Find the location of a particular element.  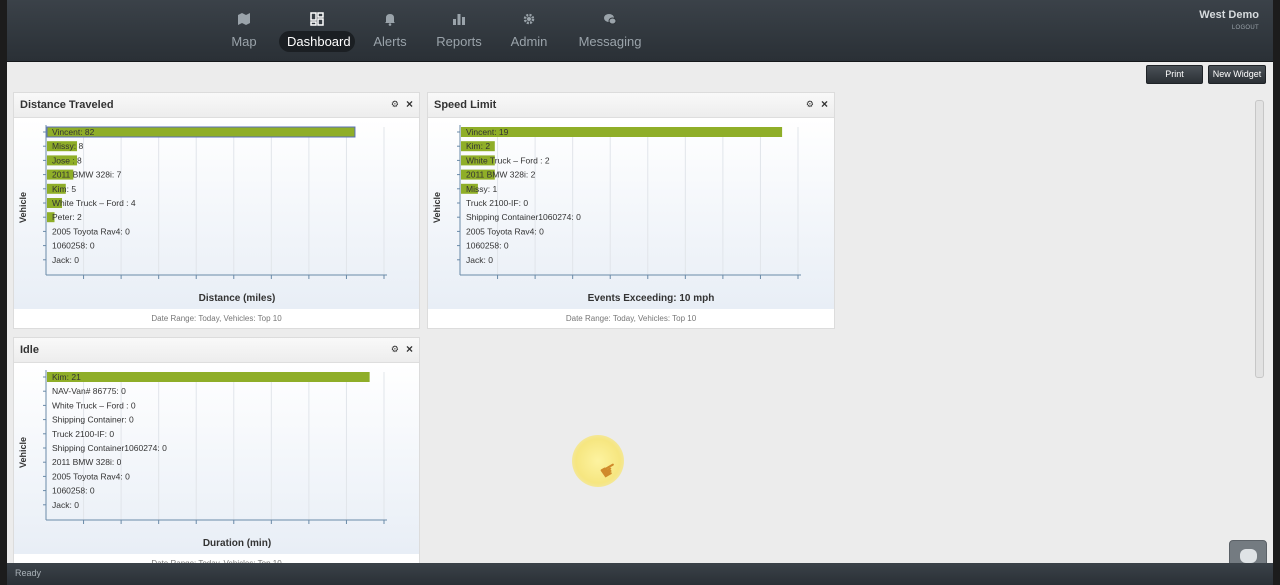

widget-title: Distance Traveled is located at coordinates (67, 105).